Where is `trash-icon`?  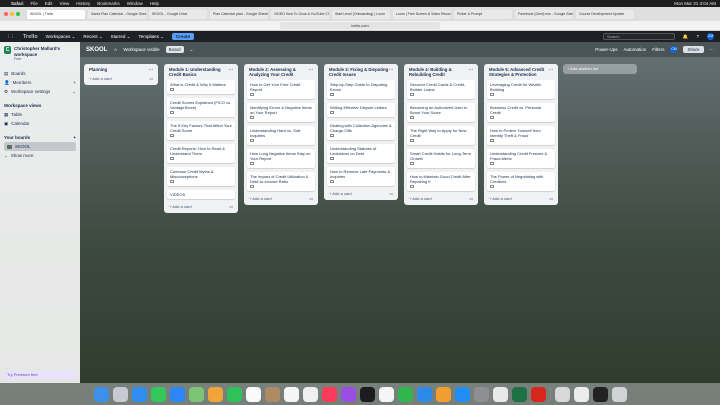
trash-icon is located at coordinates (619, 394).